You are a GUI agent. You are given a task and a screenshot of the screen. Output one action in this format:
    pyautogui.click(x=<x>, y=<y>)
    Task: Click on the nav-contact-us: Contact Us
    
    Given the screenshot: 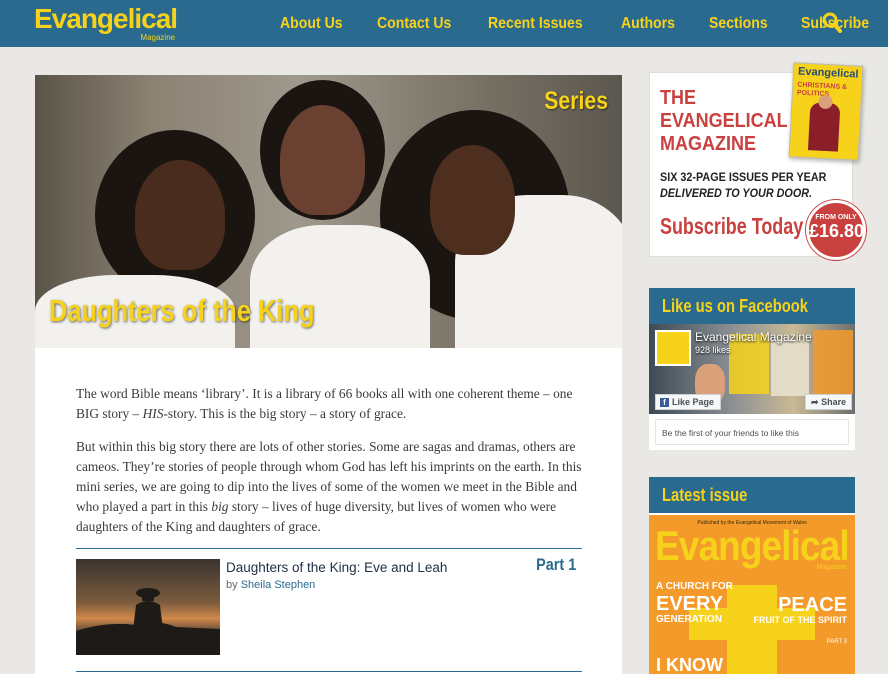 What is the action you would take?
    pyautogui.click(x=414, y=24)
    